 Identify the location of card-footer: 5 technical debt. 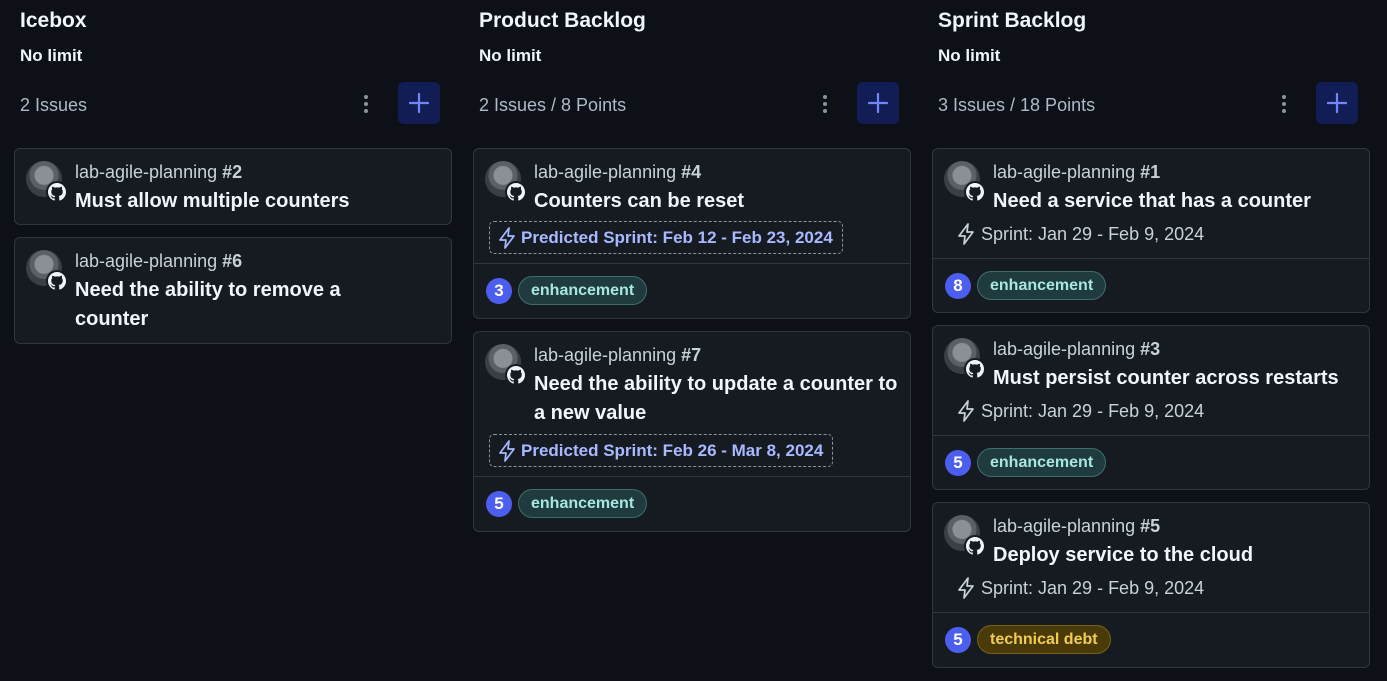
(1028, 639).